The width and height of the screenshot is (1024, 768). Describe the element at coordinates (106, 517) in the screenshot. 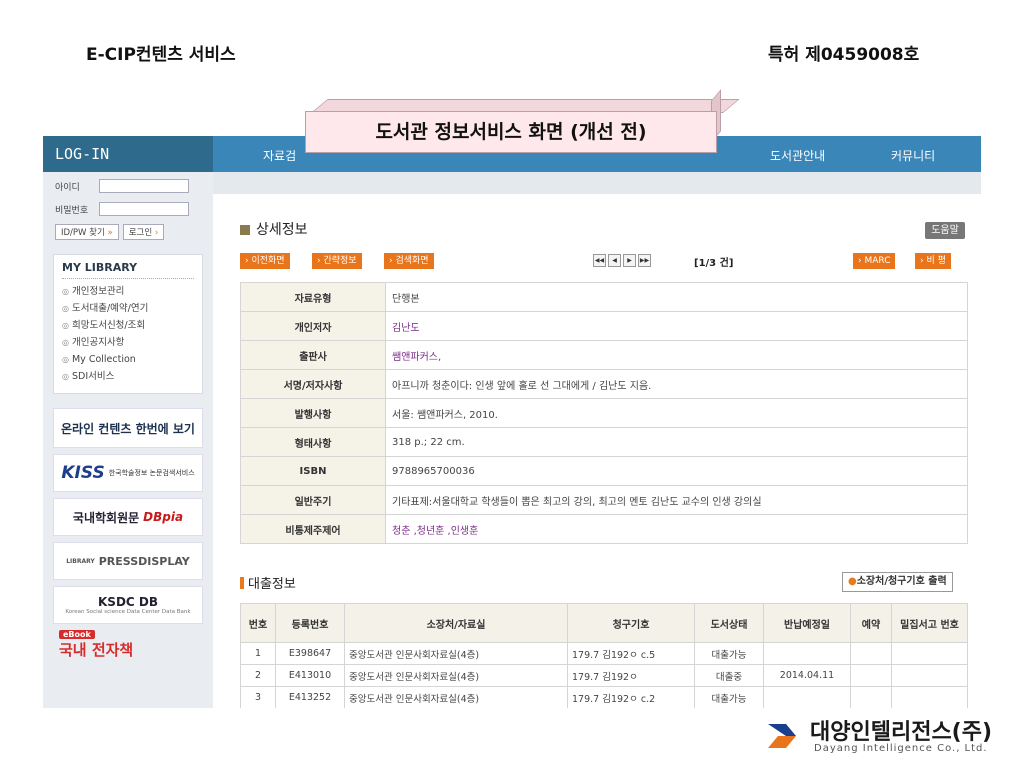

I see `dbpia-kr: 국내학회원문` at that location.